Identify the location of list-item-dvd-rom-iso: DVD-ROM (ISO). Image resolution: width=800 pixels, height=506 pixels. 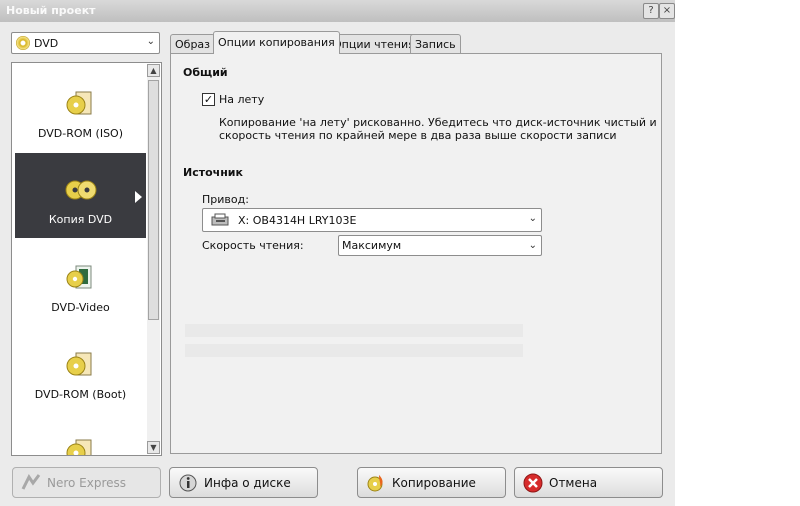
(80, 109).